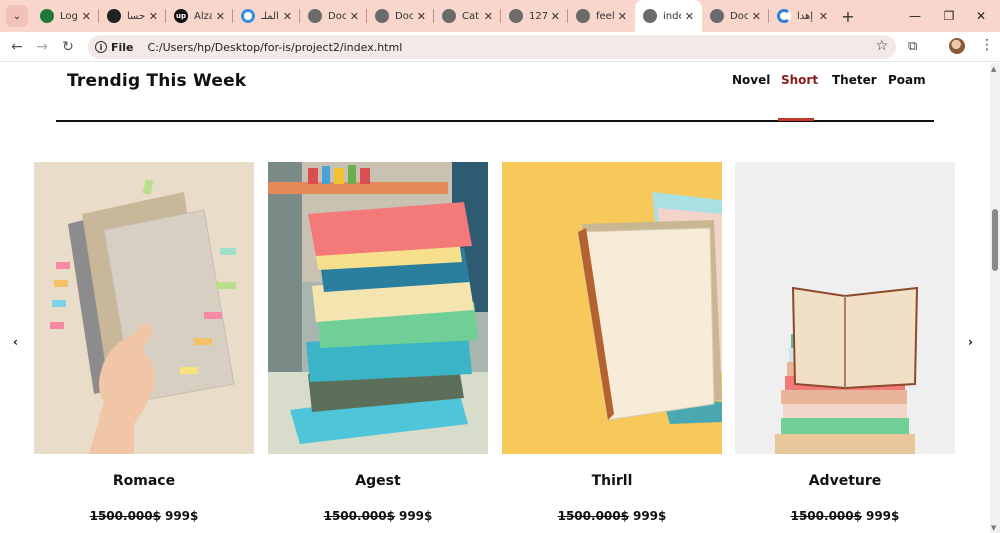 Image resolution: width=1000 pixels, height=533 pixels. I want to click on browser-tab: 127 ✕, so click(534, 16).